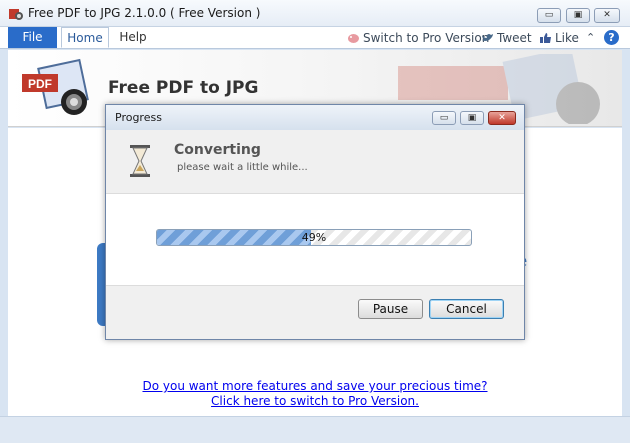 This screenshot has width=630, height=443. Describe the element at coordinates (55, 86) in the screenshot. I see `app-logo: PDF` at that location.